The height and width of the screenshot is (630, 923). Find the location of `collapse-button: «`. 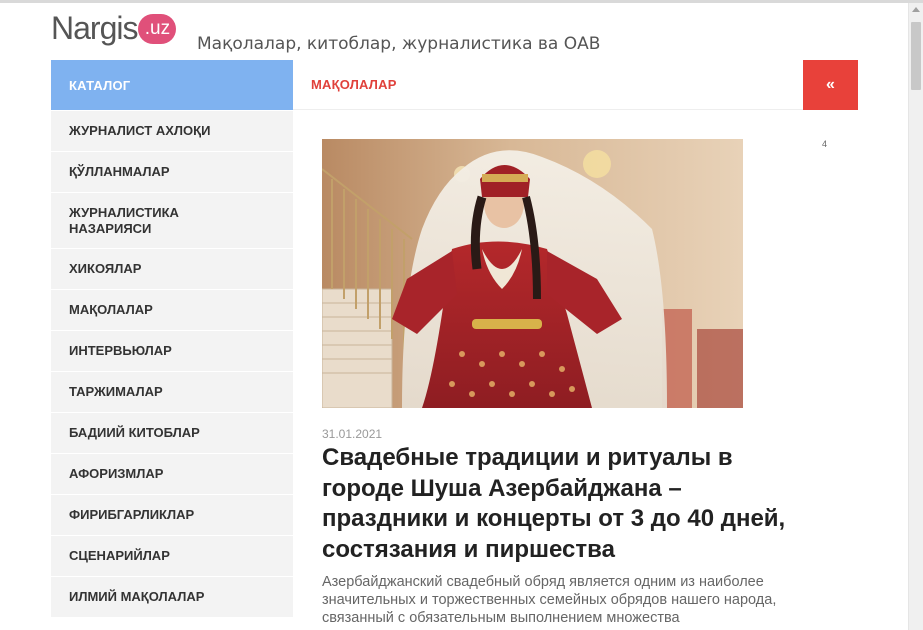

collapse-button: « is located at coordinates (830, 85).